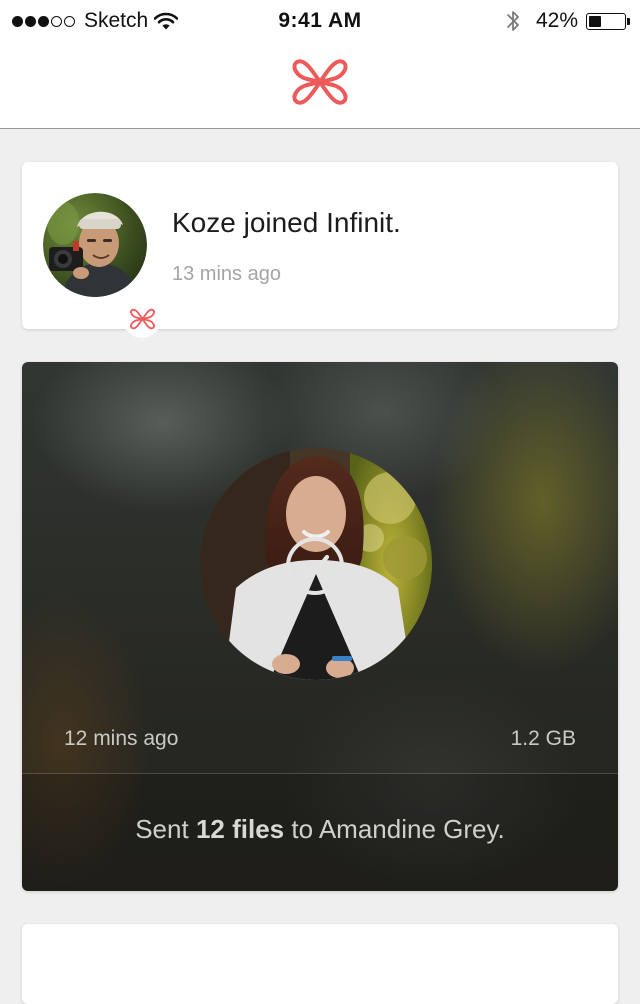 This screenshot has width=640, height=1004. Describe the element at coordinates (286, 222) in the screenshot. I see `event-title: Koze joined Infinit.` at that location.